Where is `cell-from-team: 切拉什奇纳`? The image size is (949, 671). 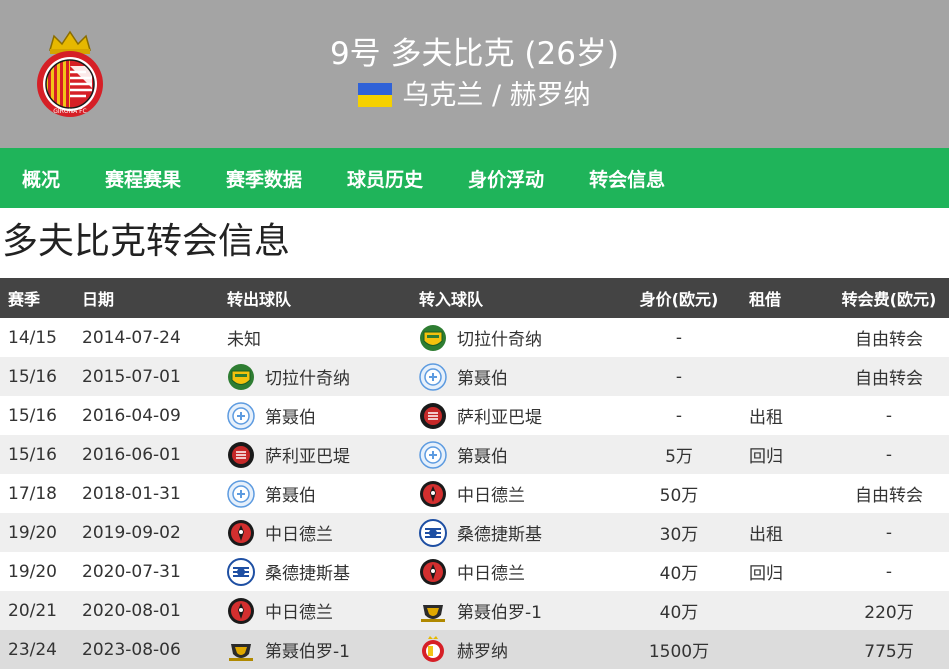 cell-from-team: 切拉什奇纳 is located at coordinates (323, 376).